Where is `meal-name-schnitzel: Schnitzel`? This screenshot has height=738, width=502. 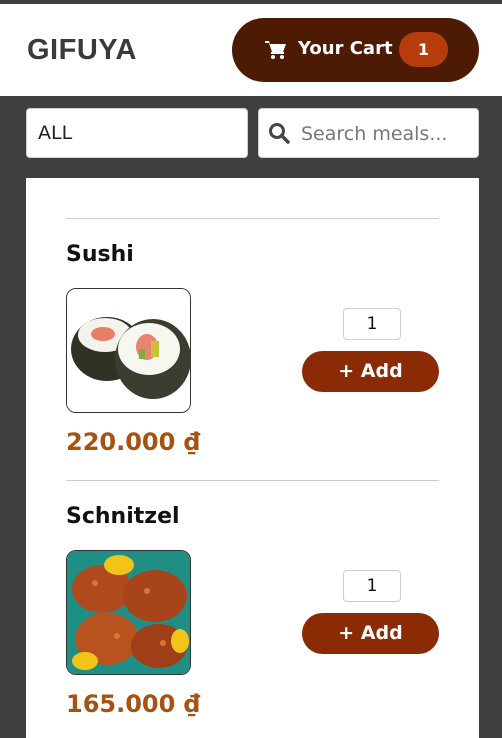
meal-name-schnitzel: Schnitzel is located at coordinates (123, 516).